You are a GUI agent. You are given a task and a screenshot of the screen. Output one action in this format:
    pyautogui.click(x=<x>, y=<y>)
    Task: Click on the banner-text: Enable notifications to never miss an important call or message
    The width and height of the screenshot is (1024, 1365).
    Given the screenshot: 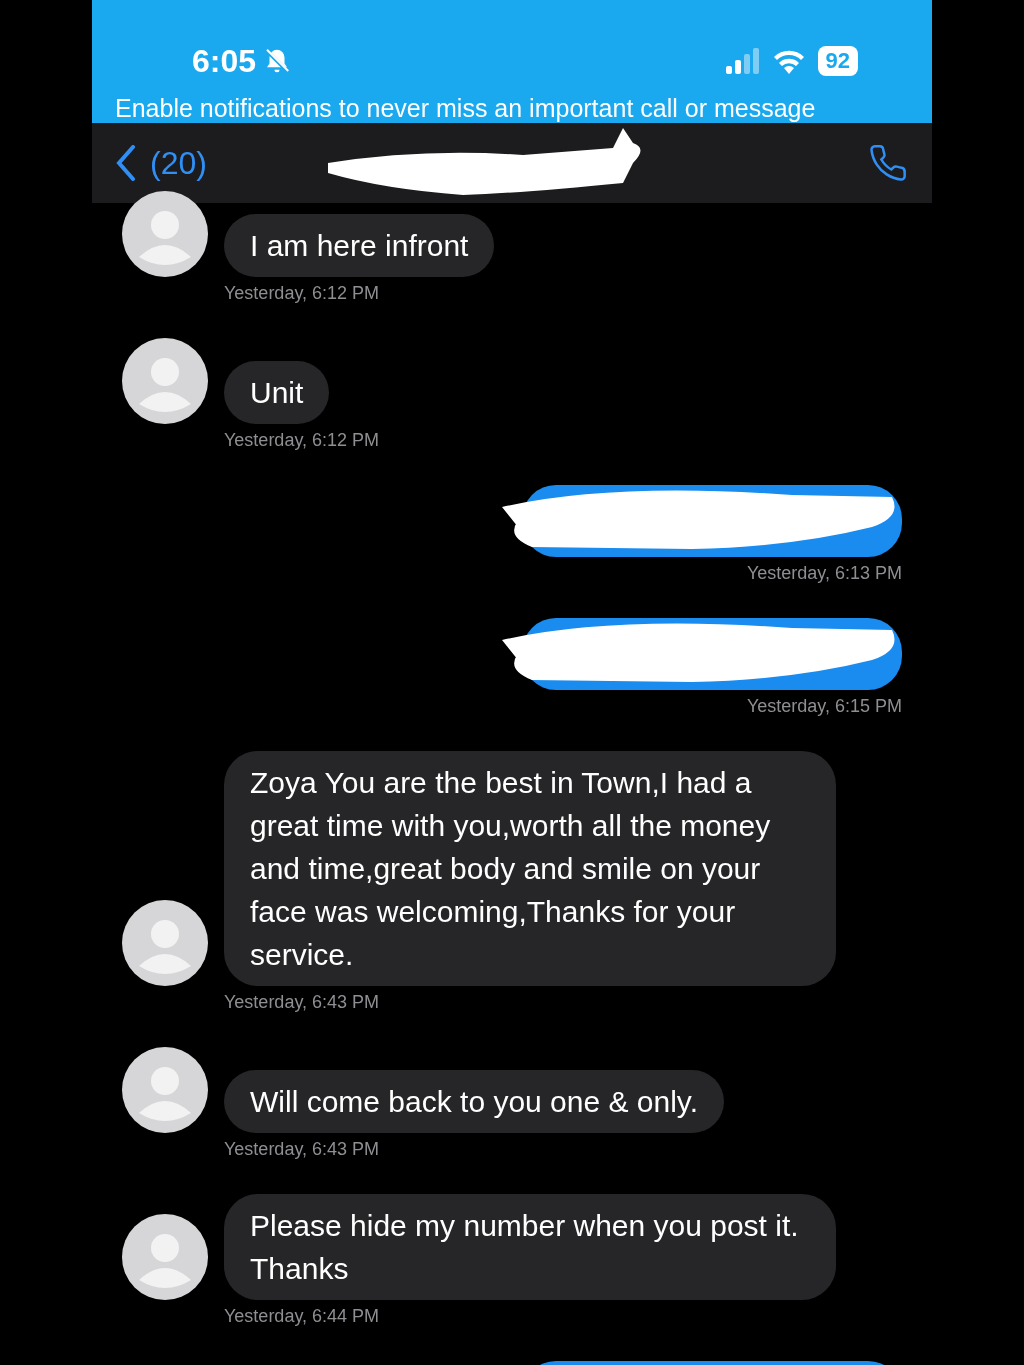 What is the action you would take?
    pyautogui.click(x=465, y=108)
    